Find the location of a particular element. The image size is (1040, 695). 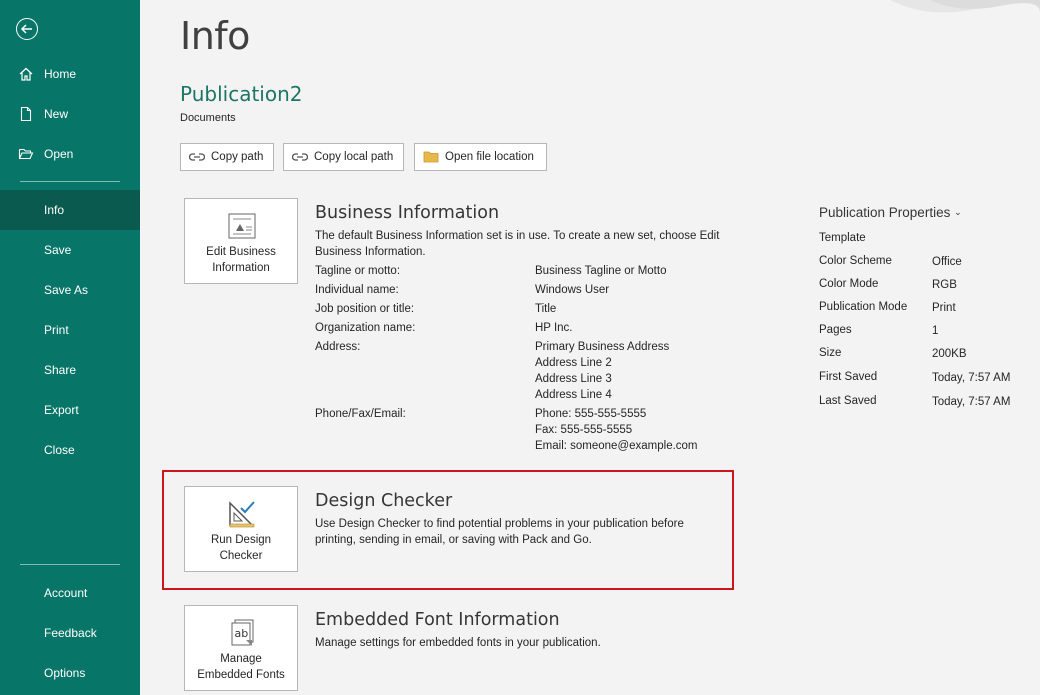

property-value: Print is located at coordinates (944, 308).